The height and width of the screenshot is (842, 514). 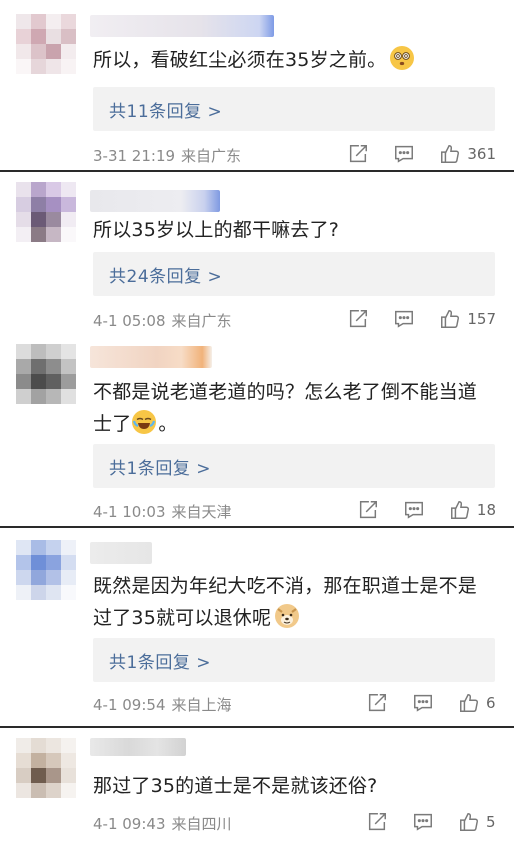 What do you see at coordinates (129, 705) in the screenshot?
I see `timestamp: 4-1 09:54` at bounding box center [129, 705].